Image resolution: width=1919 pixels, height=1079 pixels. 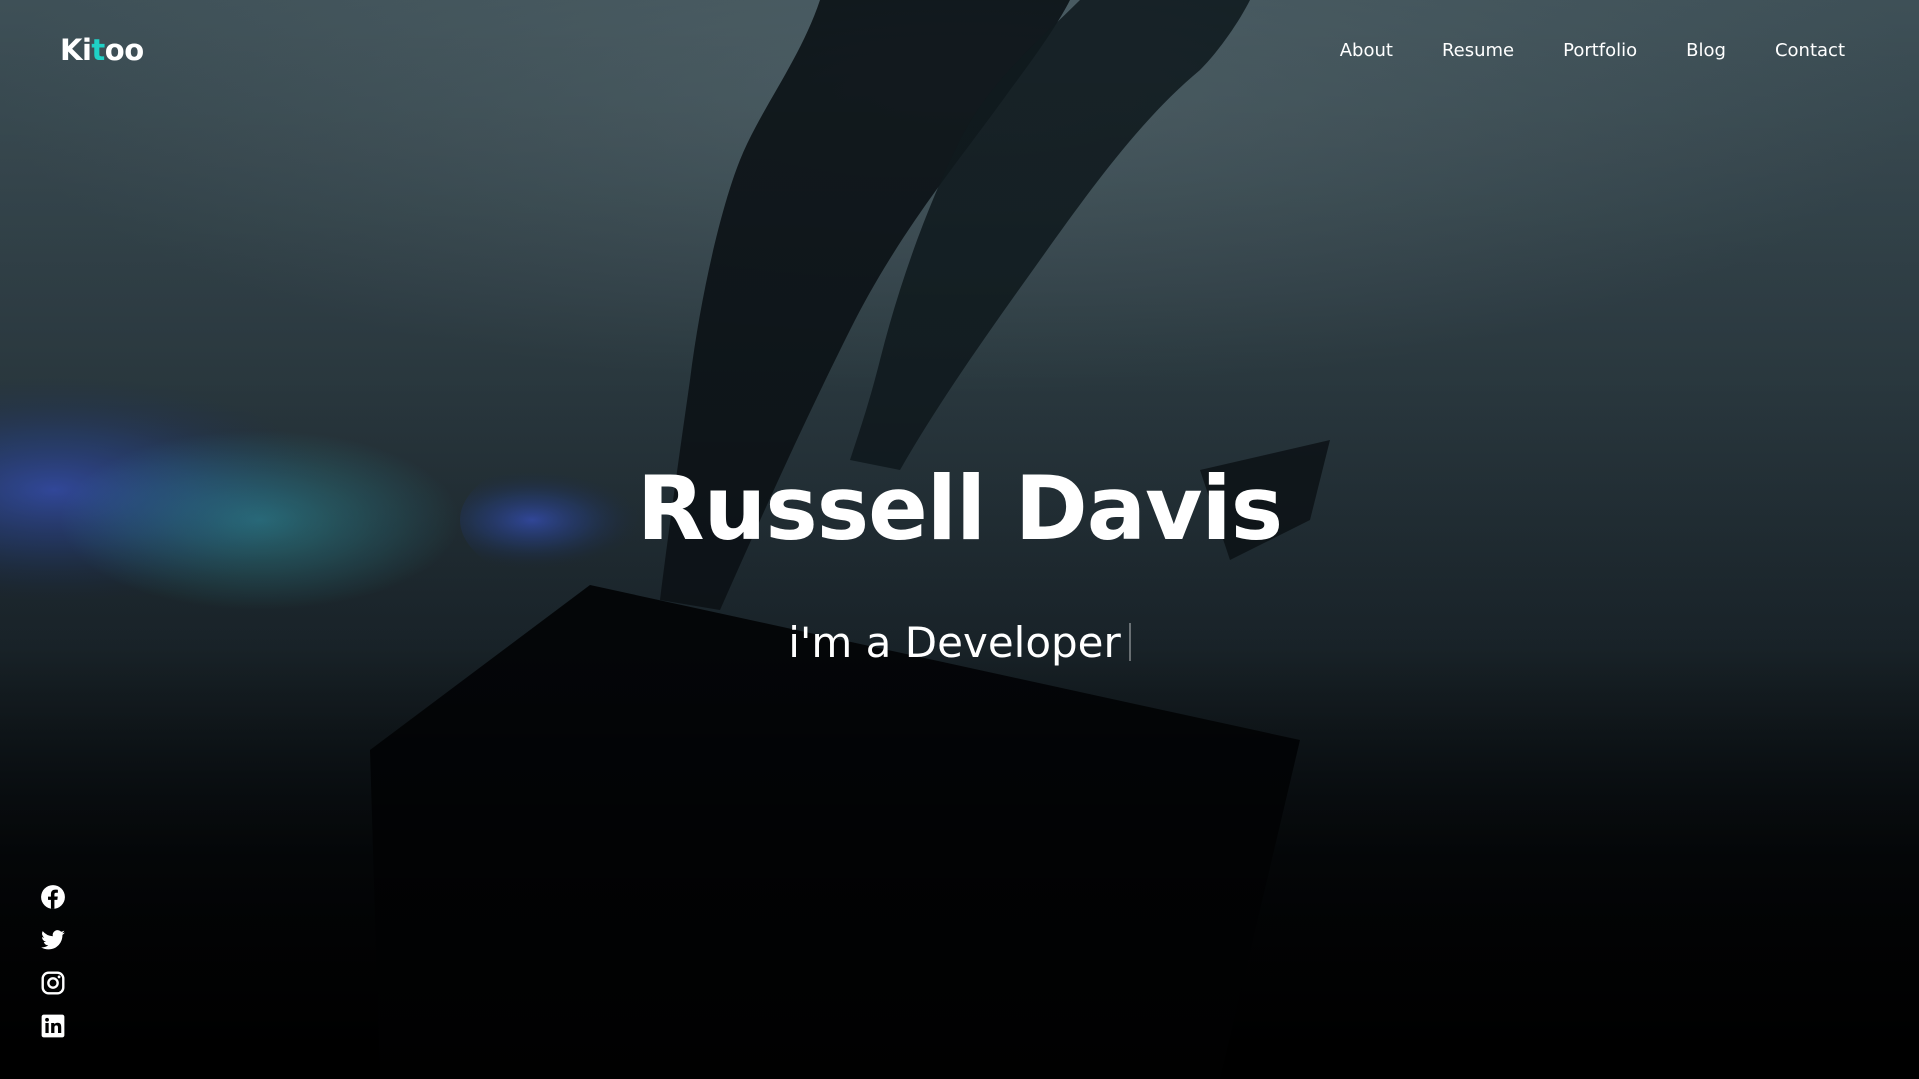 I want to click on linkedin-icon, so click(x=53, y=1026).